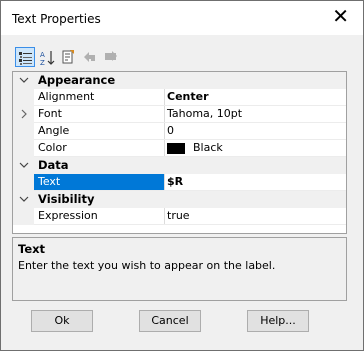 Image resolution: width=364 pixels, height=351 pixels. I want to click on category-visibility: Visibility, so click(179, 199).